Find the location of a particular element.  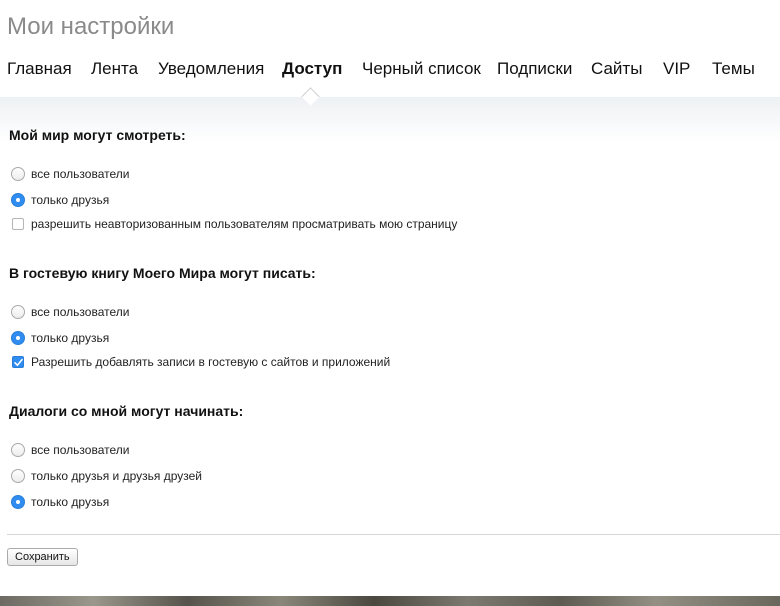

tab-themes: Темы is located at coordinates (733, 69).